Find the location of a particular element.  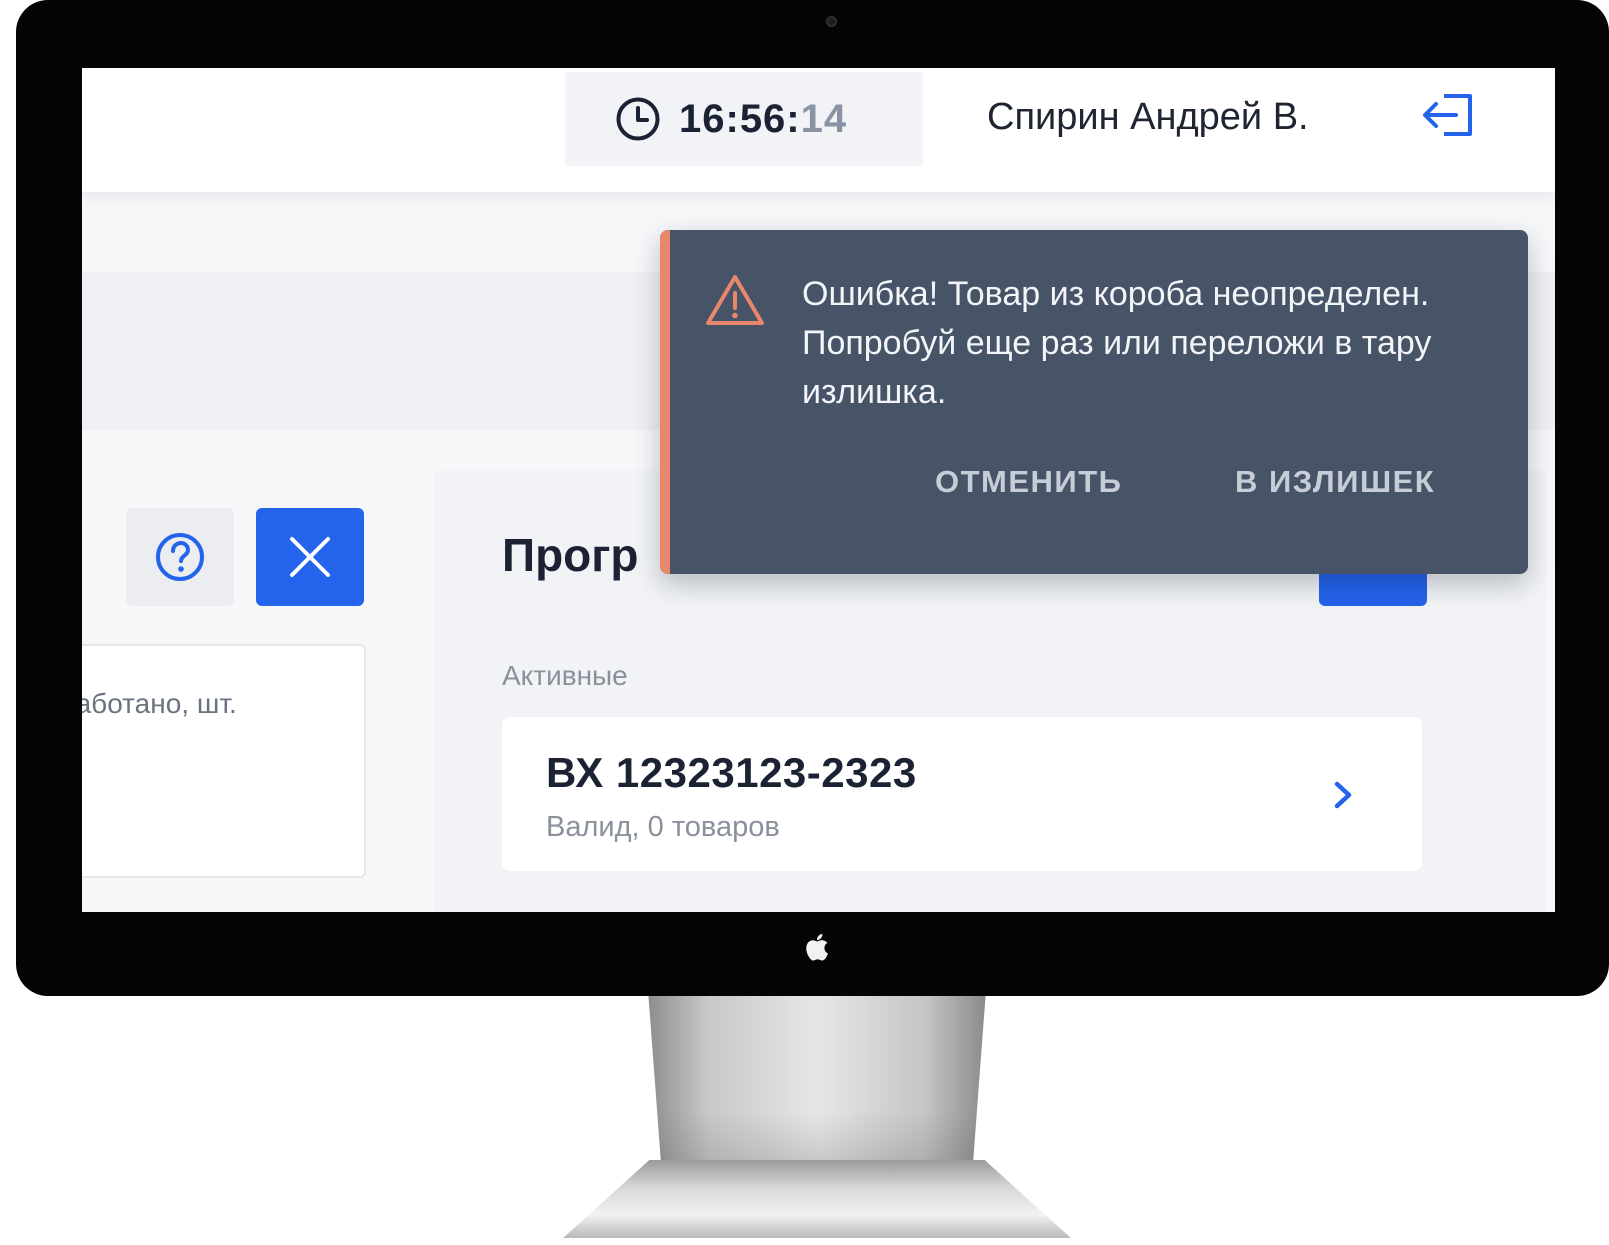

apple-logo-icon is located at coordinates (817, 947).